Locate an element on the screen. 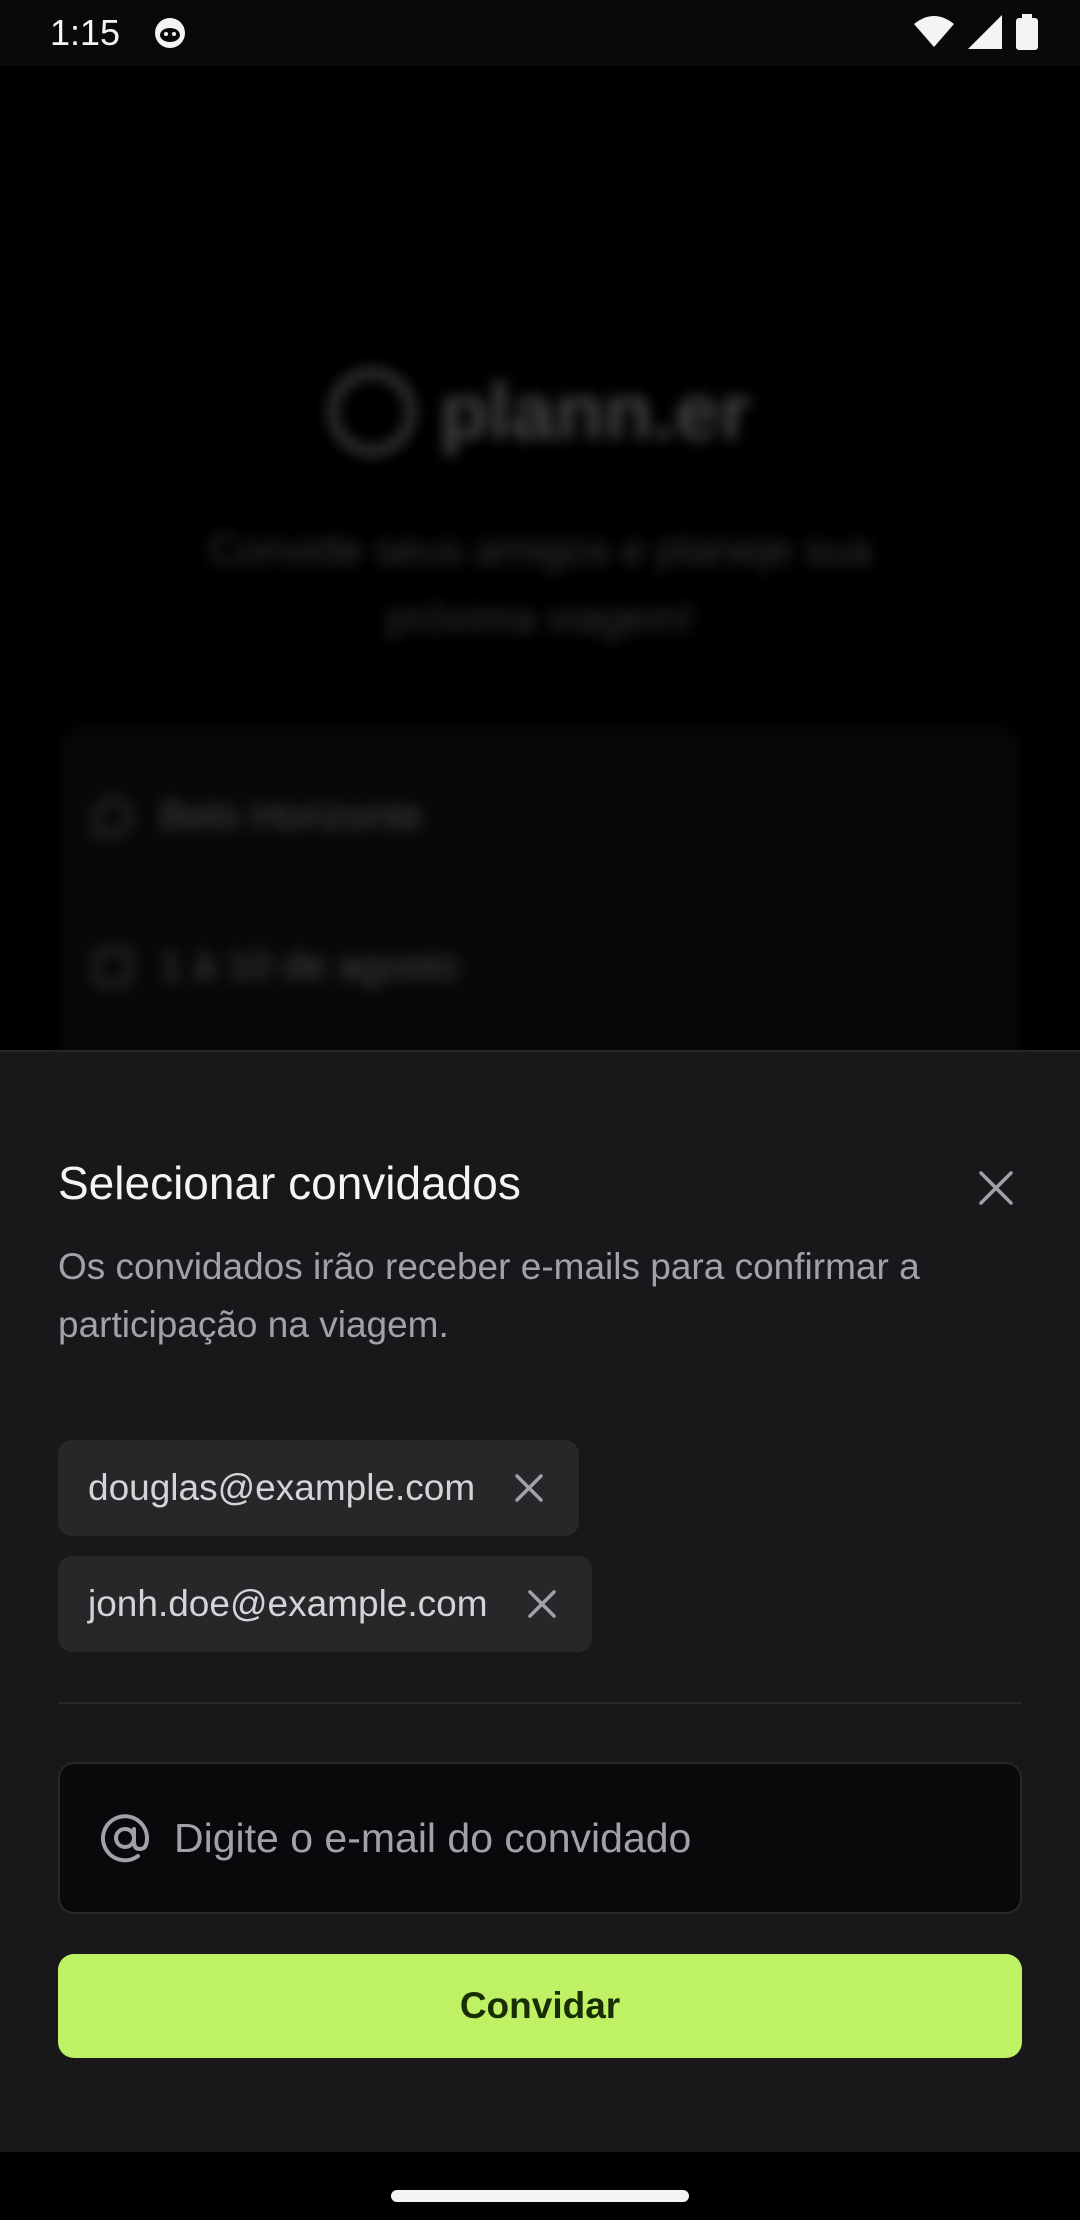  guest-chip: jonh.doe@example.com is located at coordinates (325, 1604).